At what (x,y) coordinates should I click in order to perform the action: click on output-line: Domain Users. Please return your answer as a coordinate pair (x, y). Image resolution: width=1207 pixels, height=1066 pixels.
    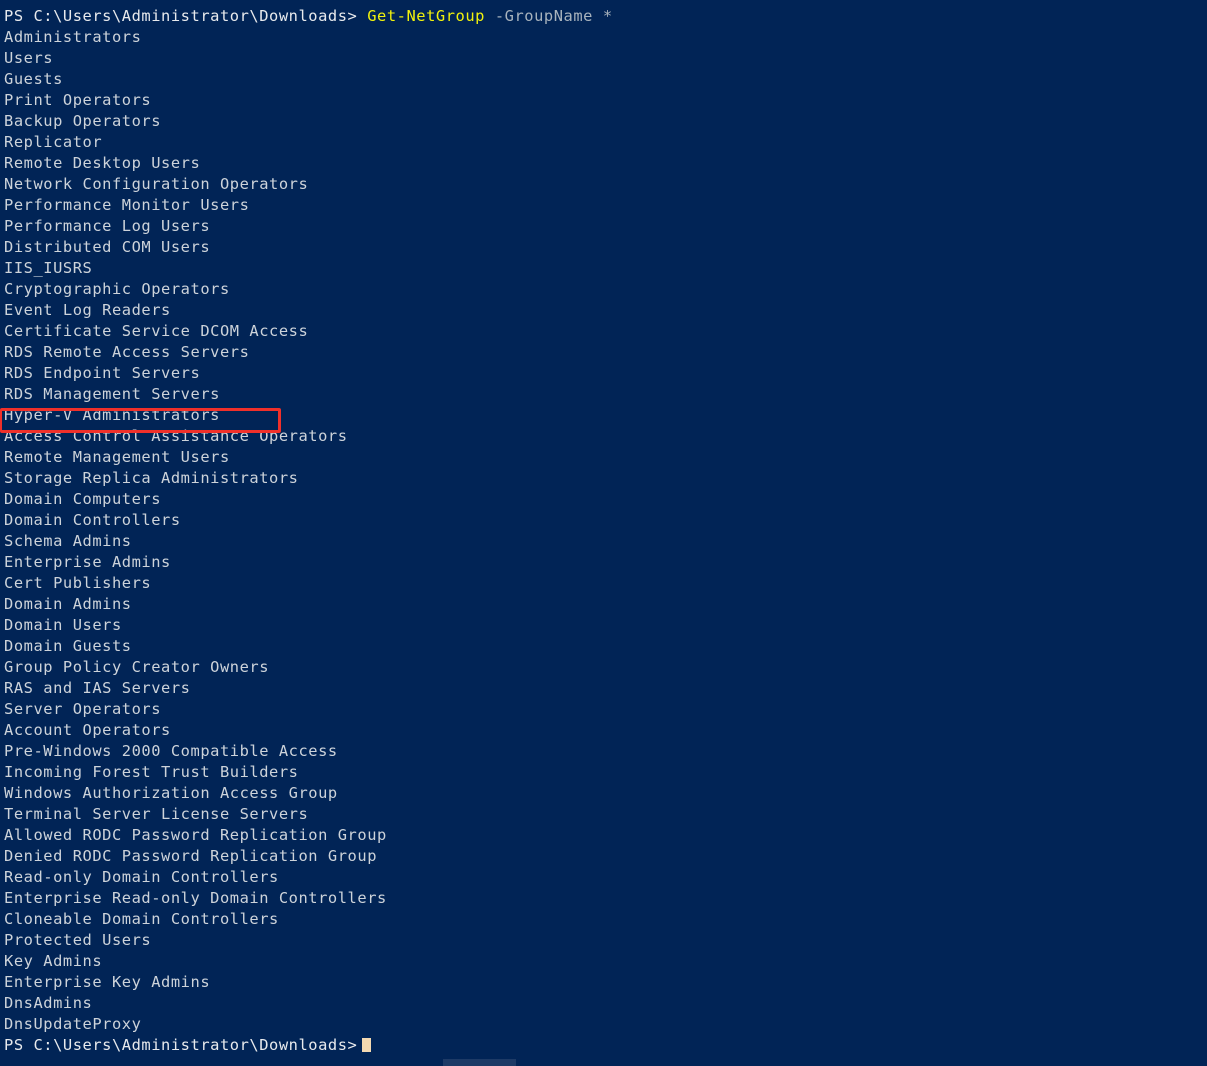
    Looking at the image, I should click on (63, 625).